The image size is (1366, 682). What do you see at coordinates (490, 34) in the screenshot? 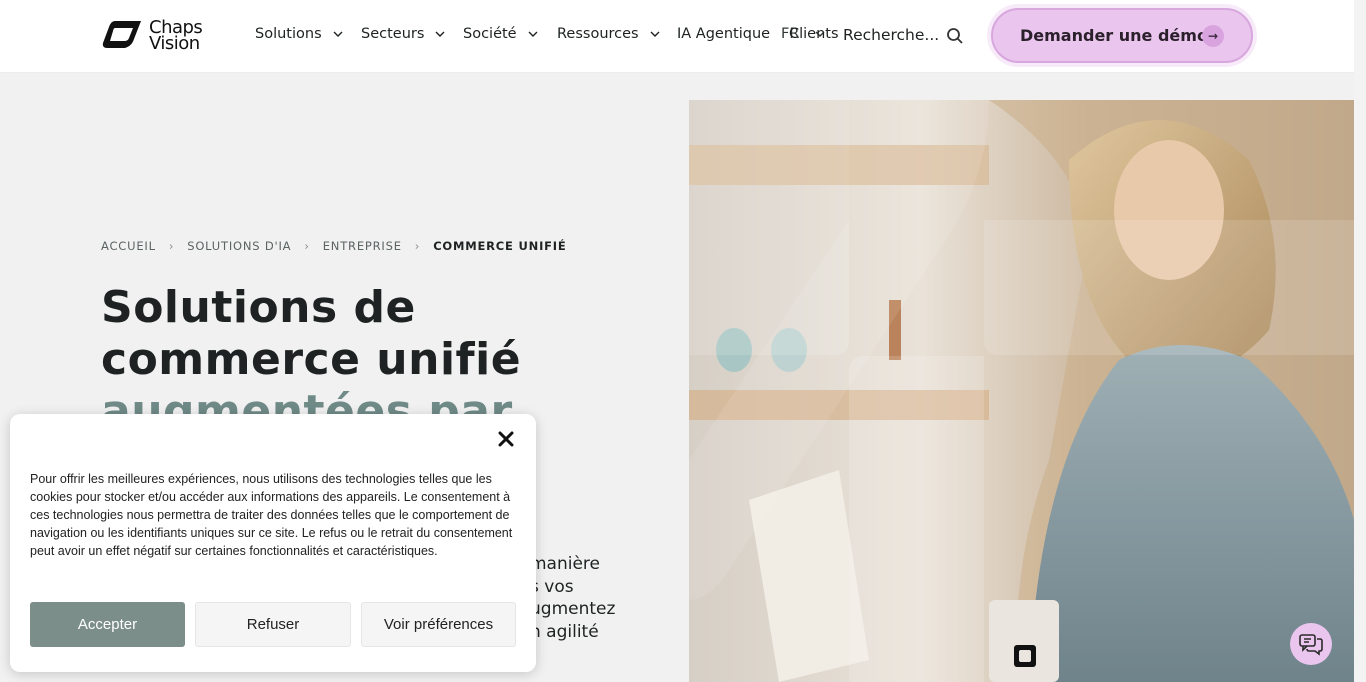
I see `nav-label: Société` at bounding box center [490, 34].